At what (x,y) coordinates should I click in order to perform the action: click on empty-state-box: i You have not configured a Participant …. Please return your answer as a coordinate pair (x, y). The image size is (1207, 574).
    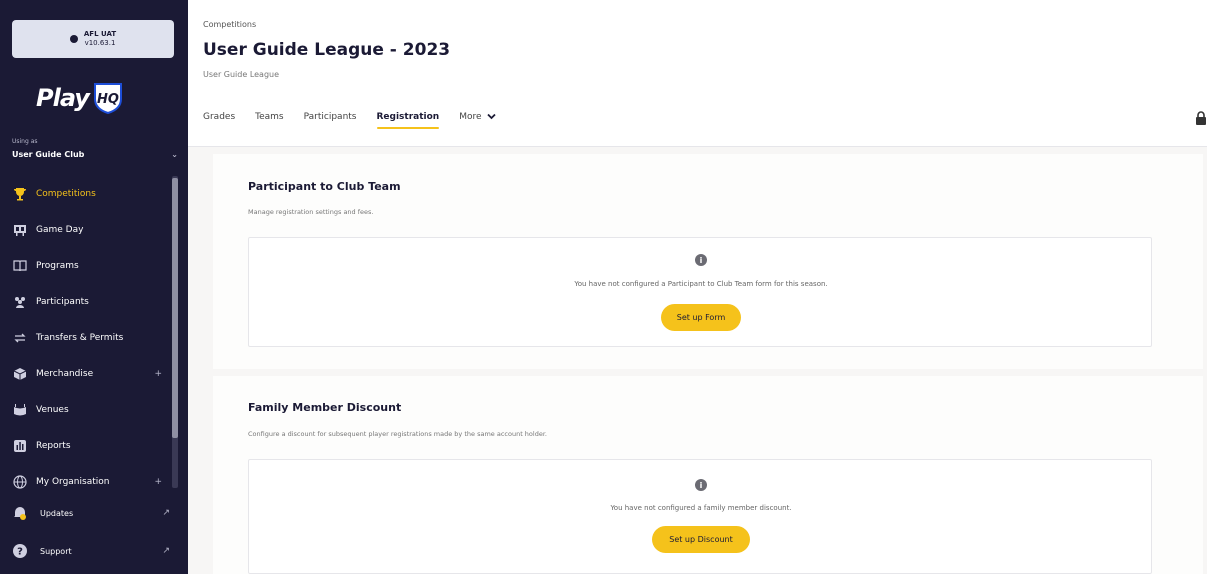
    Looking at the image, I should click on (700, 292).